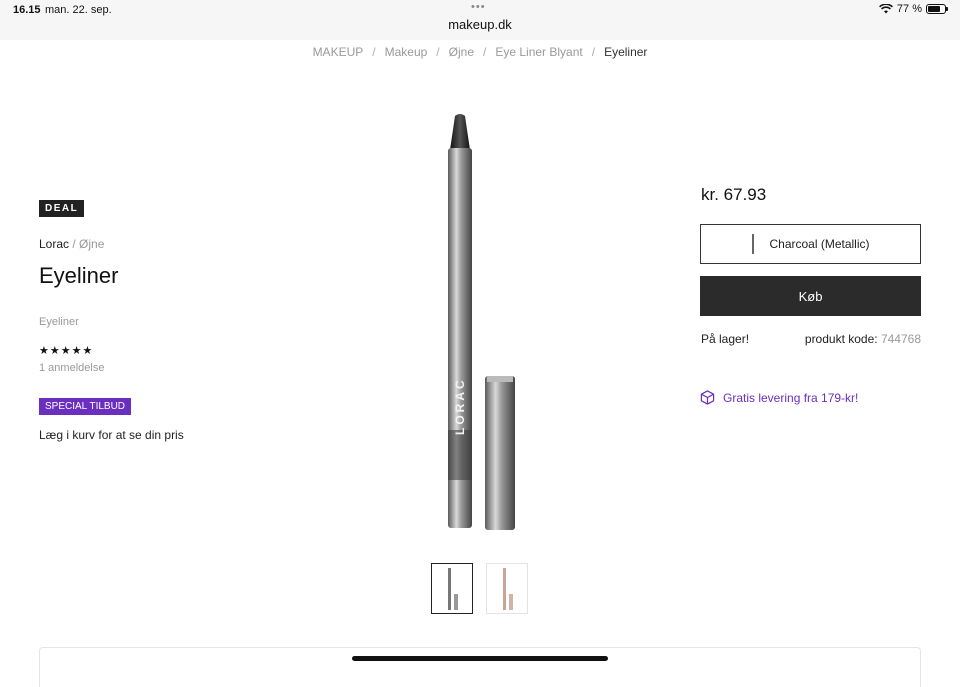 This screenshot has width=960, height=687. I want to click on cart-price-note: Læg i kurv for at se din pris, so click(111, 435).